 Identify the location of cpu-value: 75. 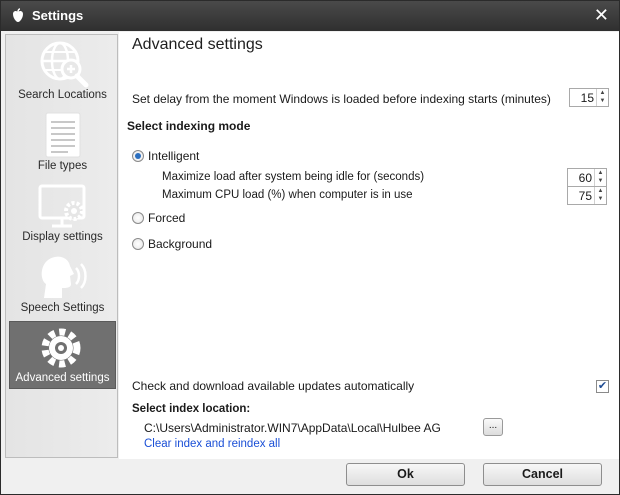
(585, 196).